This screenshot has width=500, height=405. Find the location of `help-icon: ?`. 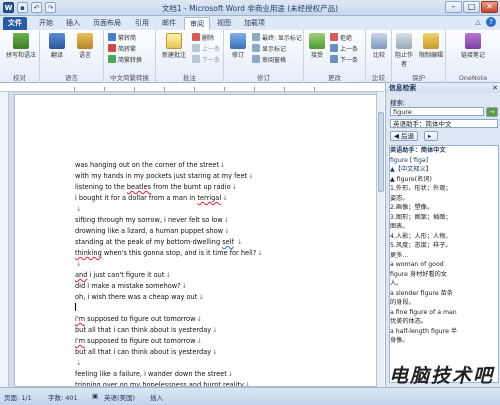

help-icon: ? is located at coordinates (491, 22).